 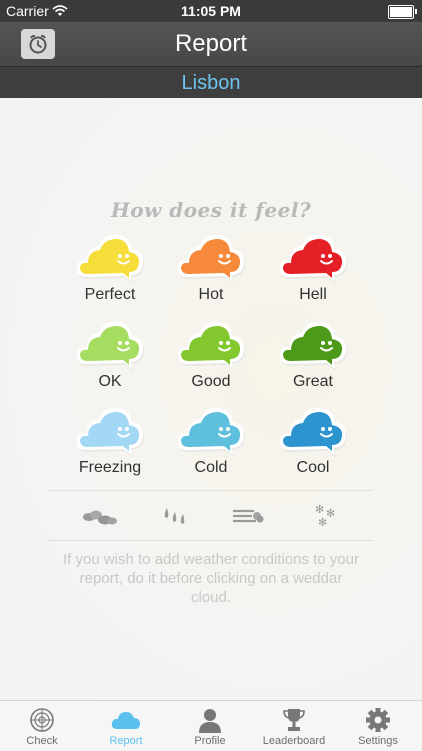 I want to click on trophy-icon, so click(x=294, y=720).